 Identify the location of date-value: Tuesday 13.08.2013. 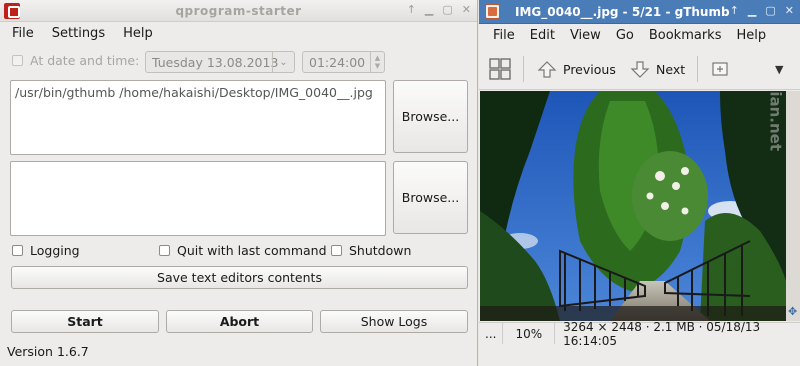
(215, 62).